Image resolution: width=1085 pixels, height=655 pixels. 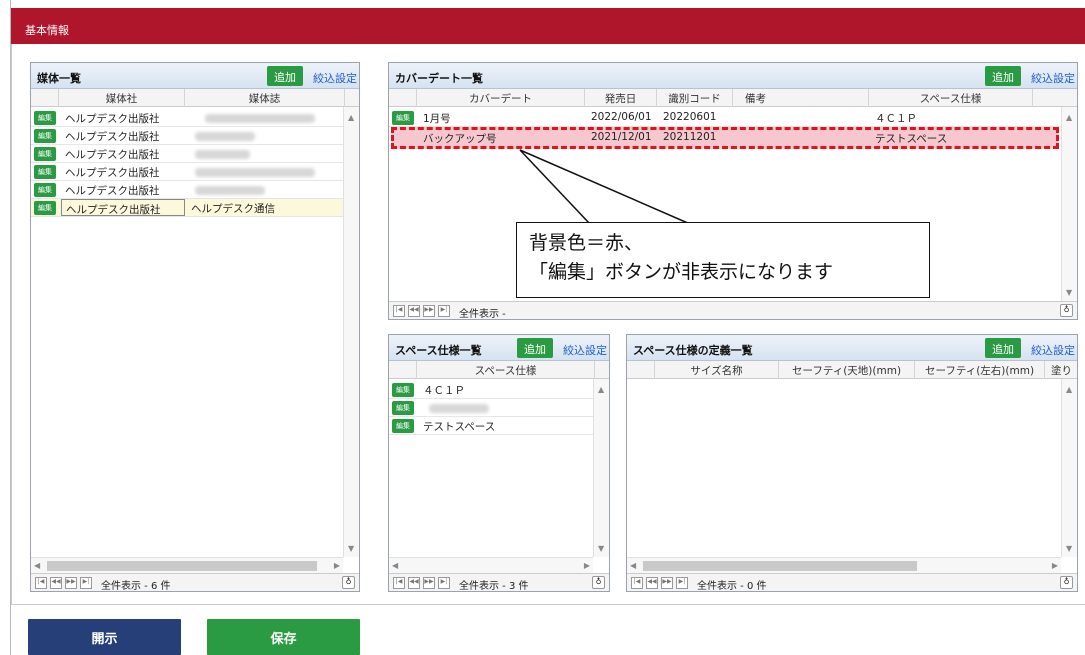 I want to click on definition-horizontal-scrollbar: ◀ ▶, so click(x=844, y=565).